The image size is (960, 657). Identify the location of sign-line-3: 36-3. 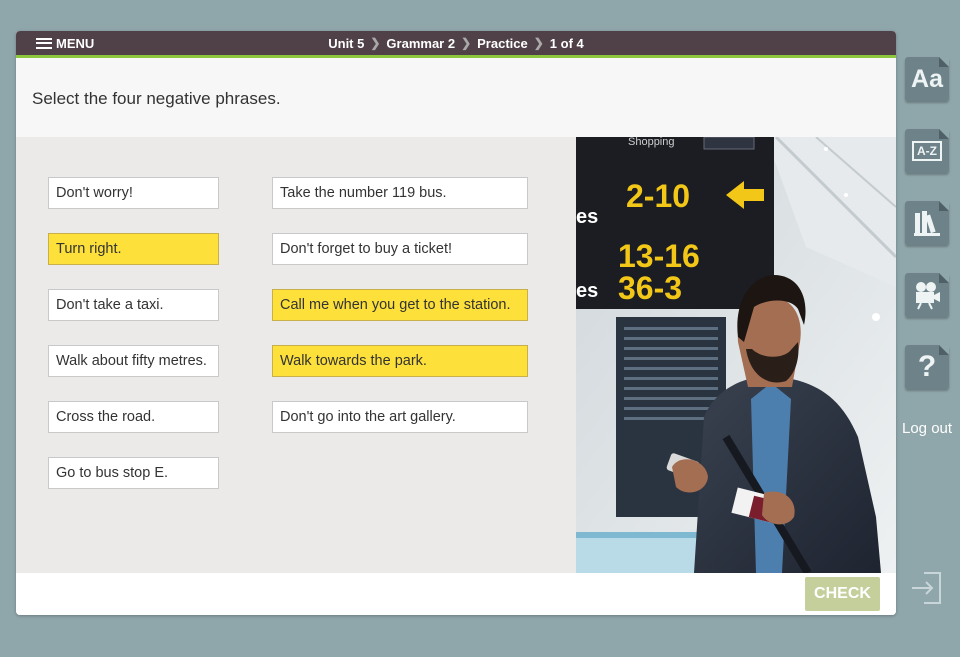
(650, 288).